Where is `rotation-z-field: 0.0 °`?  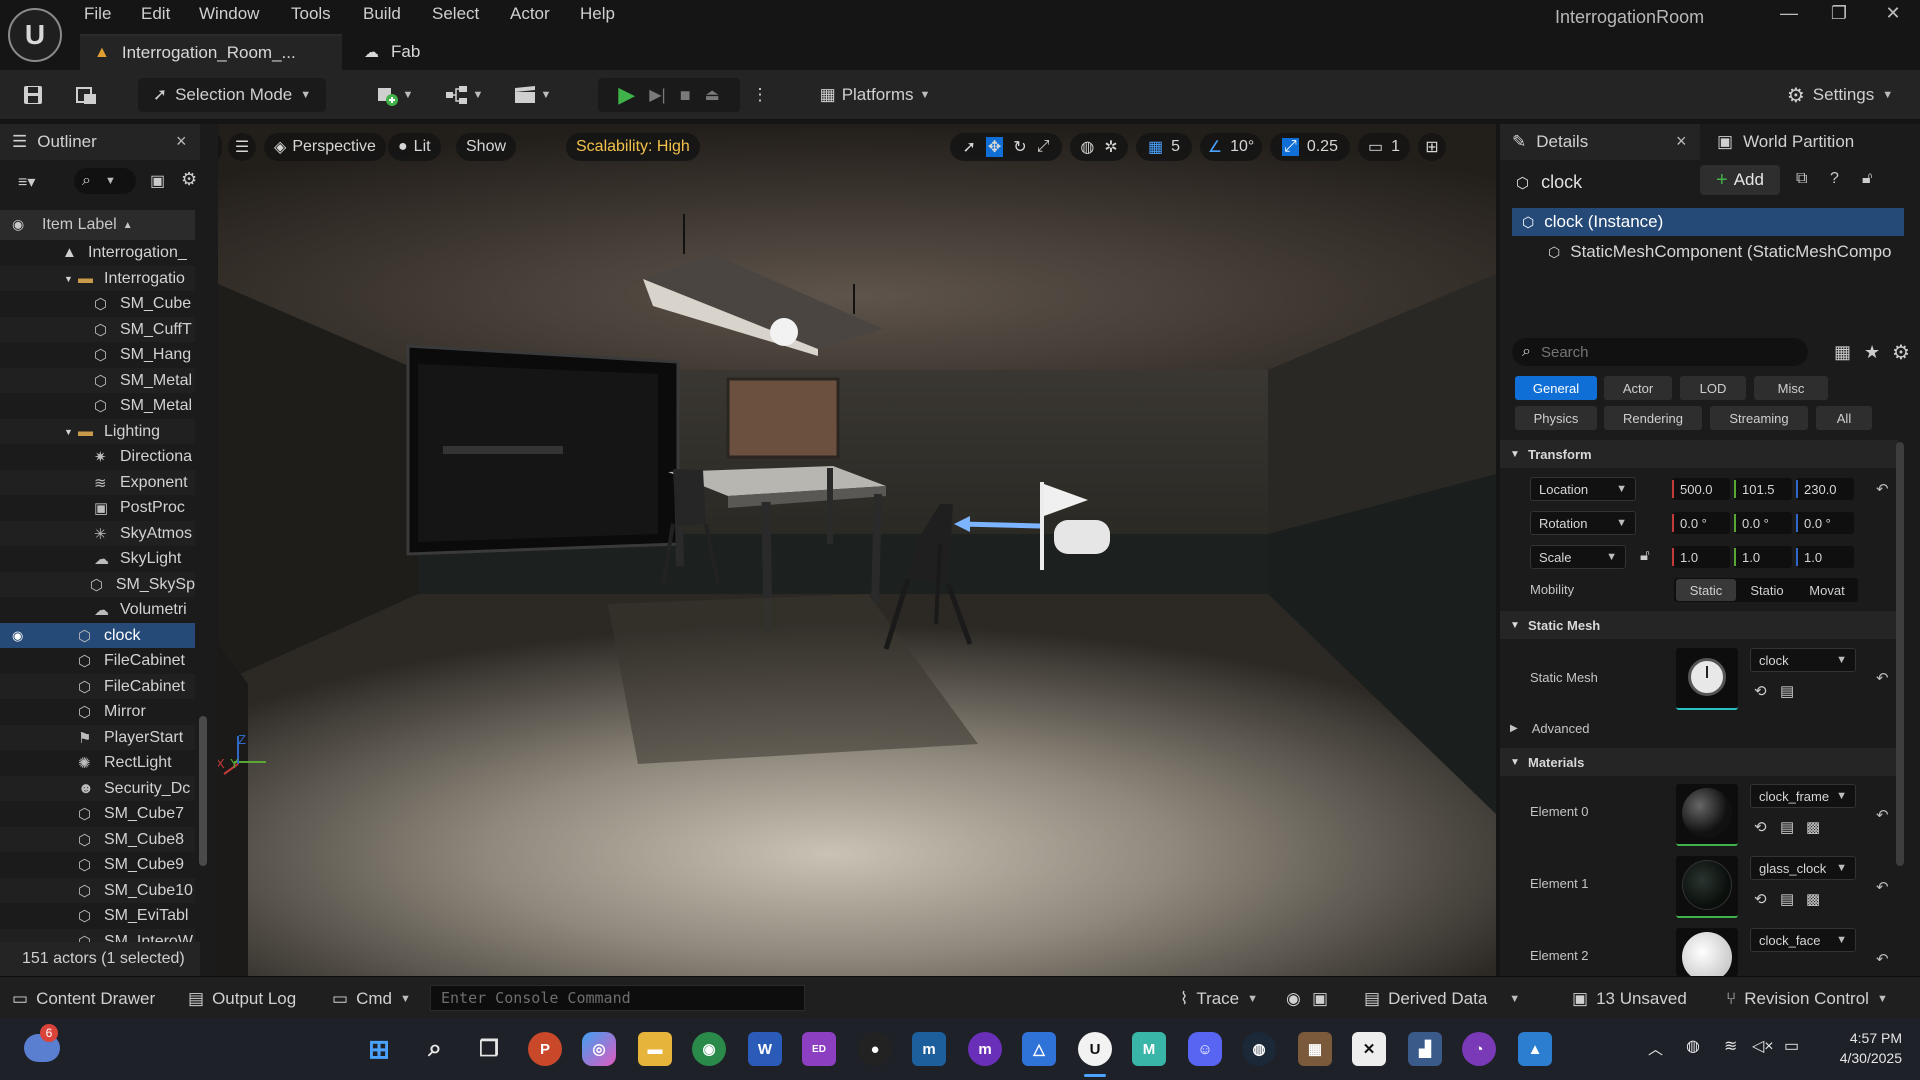 rotation-z-field: 0.0 ° is located at coordinates (1825, 523).